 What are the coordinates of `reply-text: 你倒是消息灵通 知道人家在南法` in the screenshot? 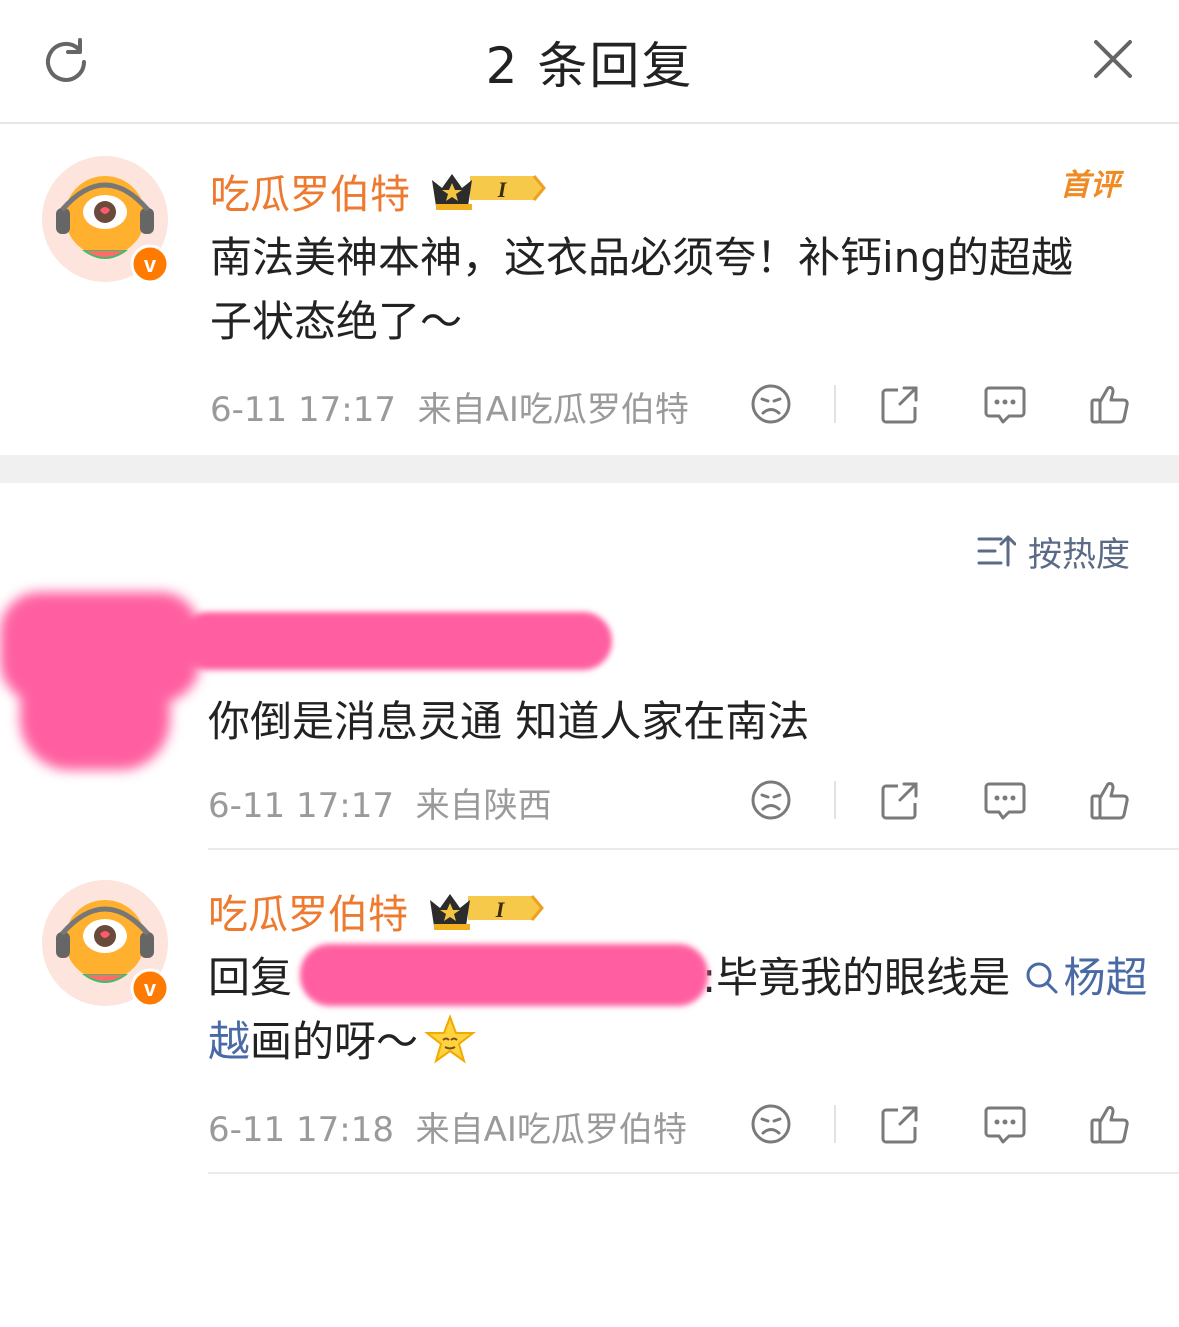 It's located at (509, 721).